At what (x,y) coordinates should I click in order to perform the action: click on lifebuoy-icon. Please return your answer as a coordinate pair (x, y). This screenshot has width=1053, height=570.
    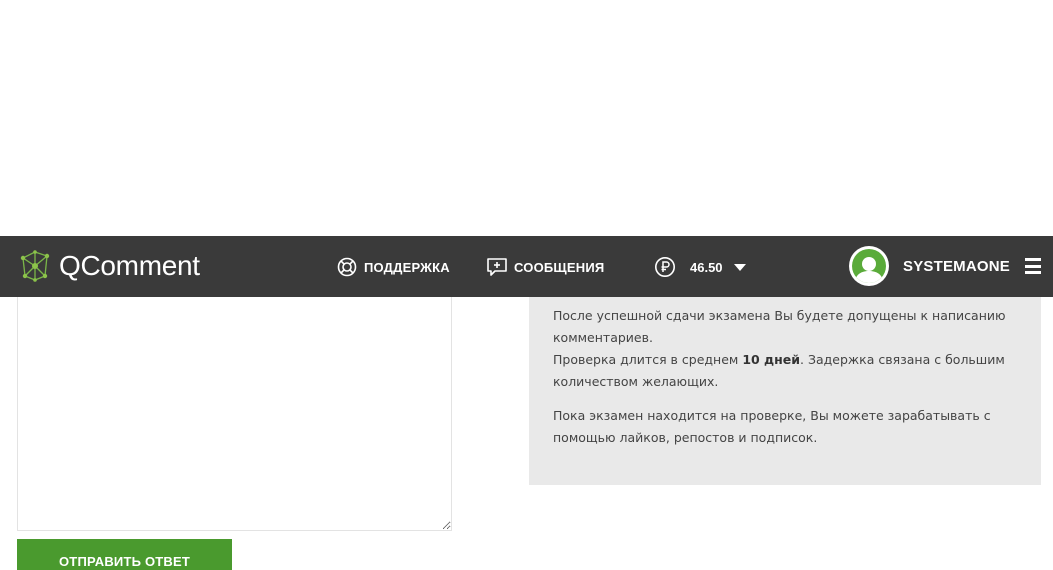
    Looking at the image, I should click on (347, 267).